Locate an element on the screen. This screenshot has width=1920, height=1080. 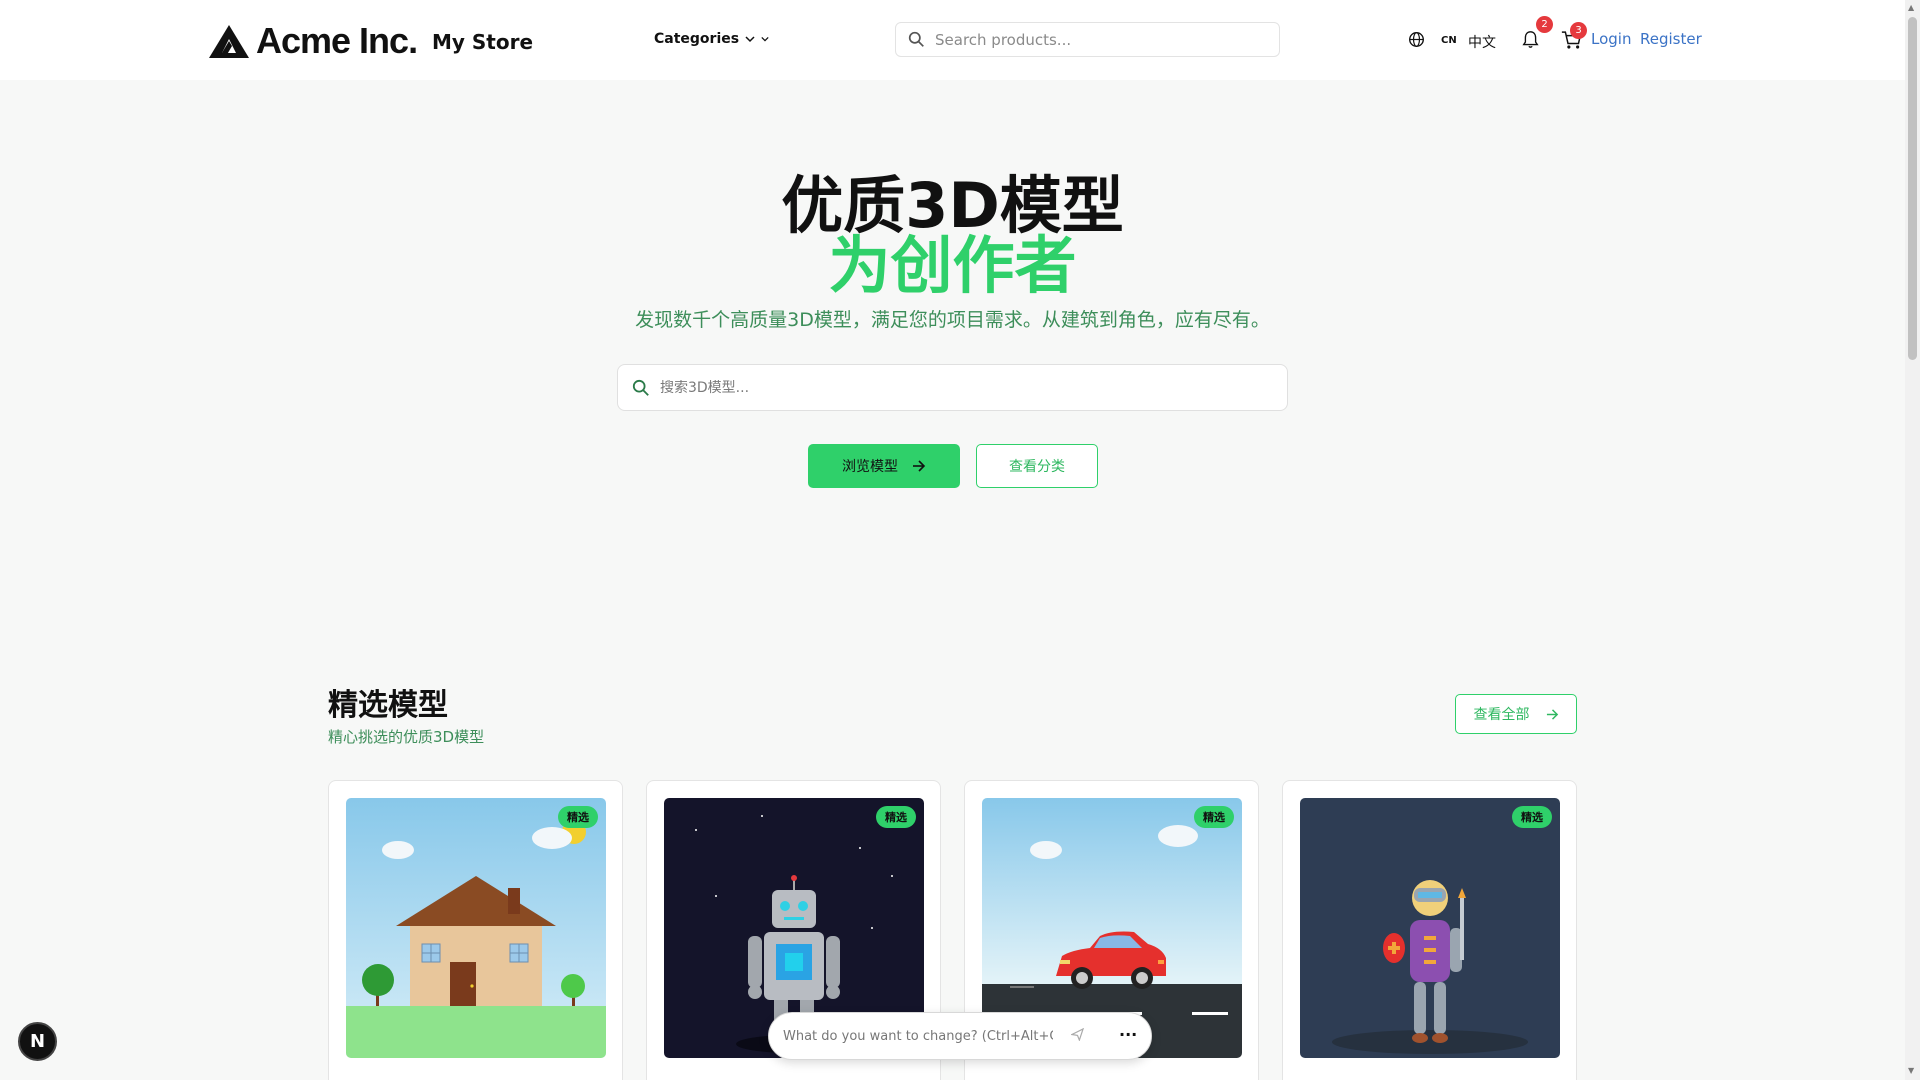
hero-search is located at coordinates (952, 387).